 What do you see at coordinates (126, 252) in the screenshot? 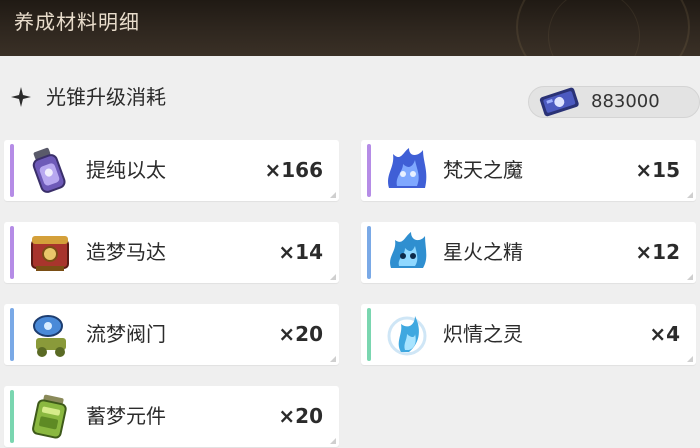
I see `item-name: 造梦马达` at bounding box center [126, 252].